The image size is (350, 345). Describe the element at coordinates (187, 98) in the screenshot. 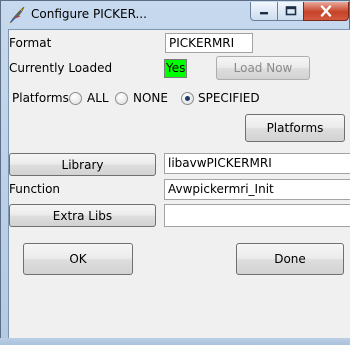

I see `platforms-specified-radio` at that location.